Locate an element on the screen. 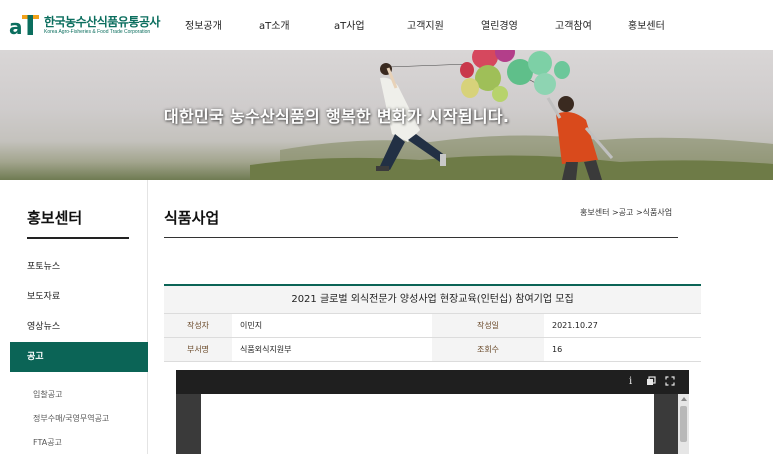  nav-customer-support: 고객지원 is located at coordinates (425, 24).